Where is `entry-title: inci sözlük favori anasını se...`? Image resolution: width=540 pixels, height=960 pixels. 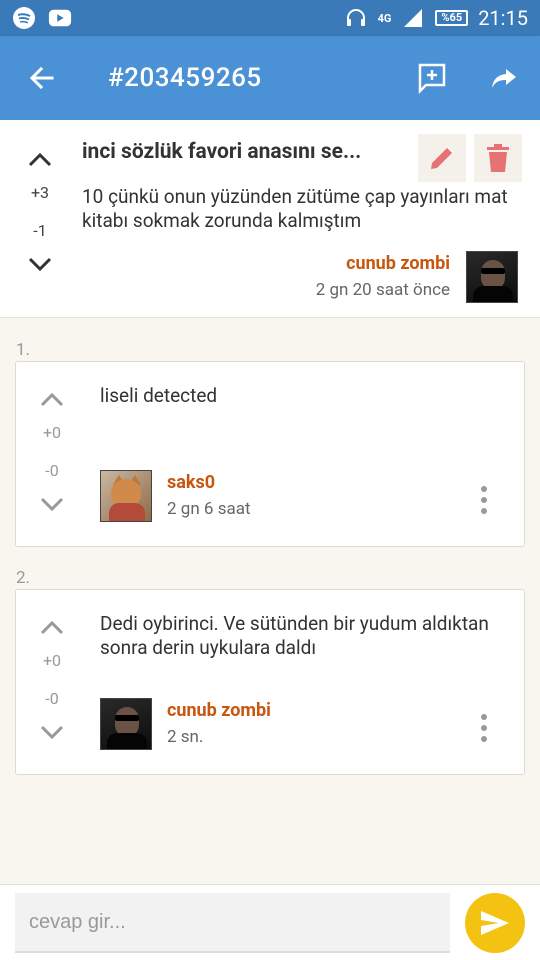 entry-title: inci sözlük favori anasını se... is located at coordinates (221, 152).